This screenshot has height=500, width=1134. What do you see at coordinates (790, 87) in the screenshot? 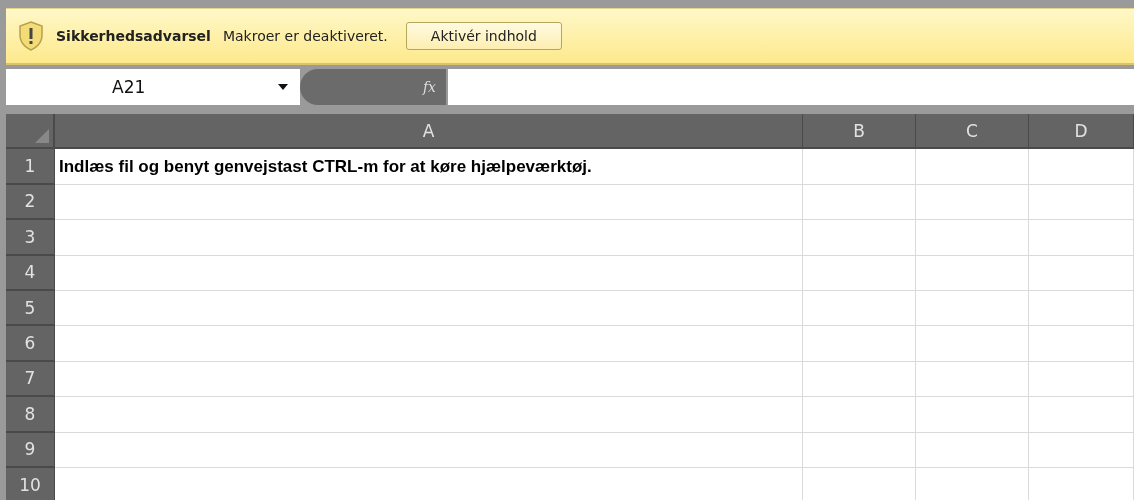
I see `formula-input` at bounding box center [790, 87].